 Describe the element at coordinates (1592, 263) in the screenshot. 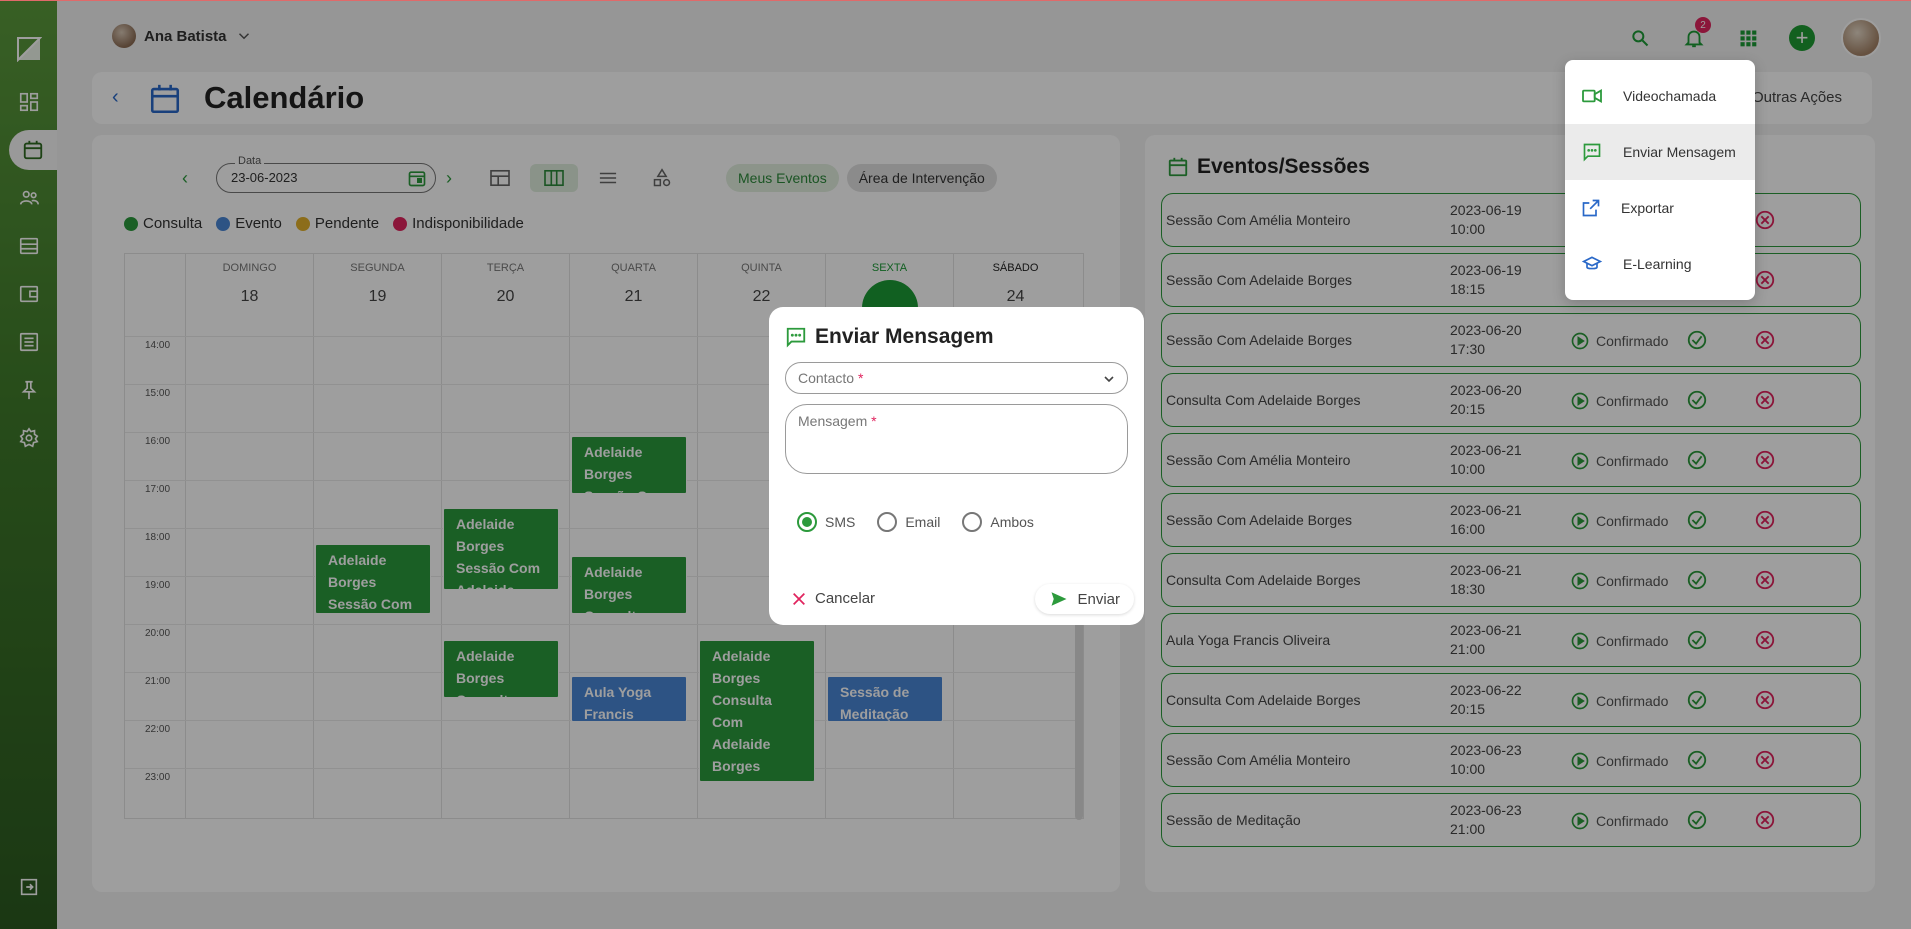

I see `school-icon` at that location.